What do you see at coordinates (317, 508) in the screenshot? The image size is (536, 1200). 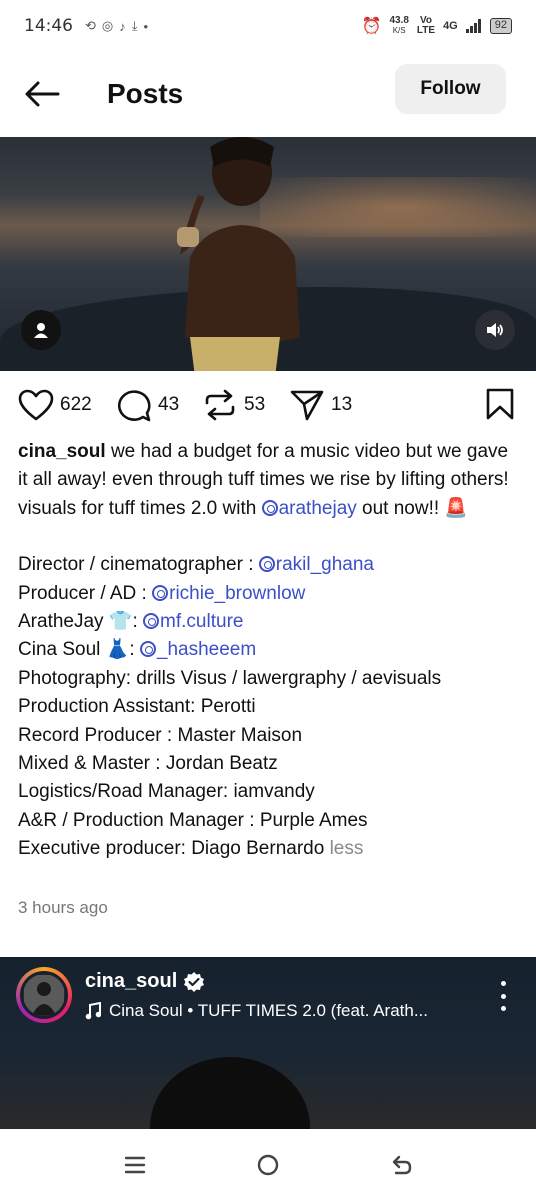 I see `mention-handle: arathejay` at bounding box center [317, 508].